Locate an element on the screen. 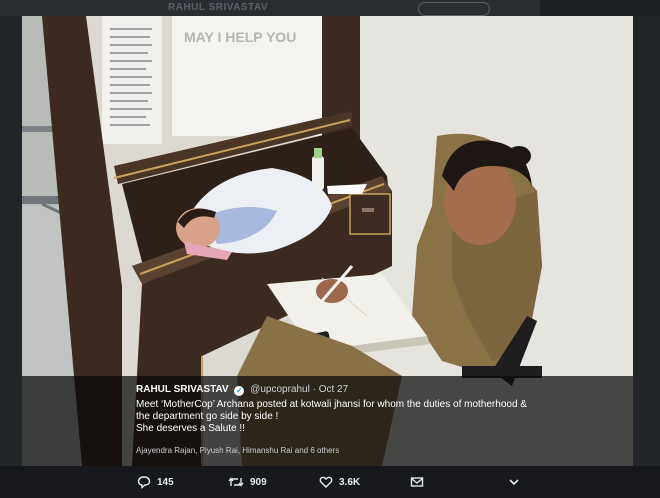  retweet-icon is located at coordinates (236, 482).